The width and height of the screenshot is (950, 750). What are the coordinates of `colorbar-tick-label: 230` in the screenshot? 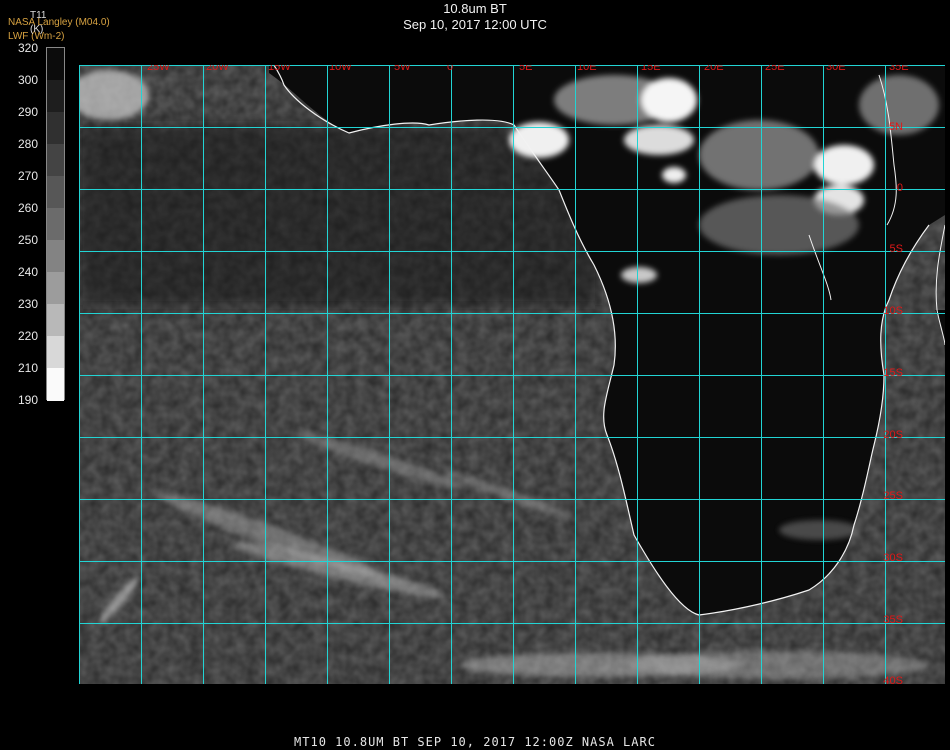 It's located at (28, 304).